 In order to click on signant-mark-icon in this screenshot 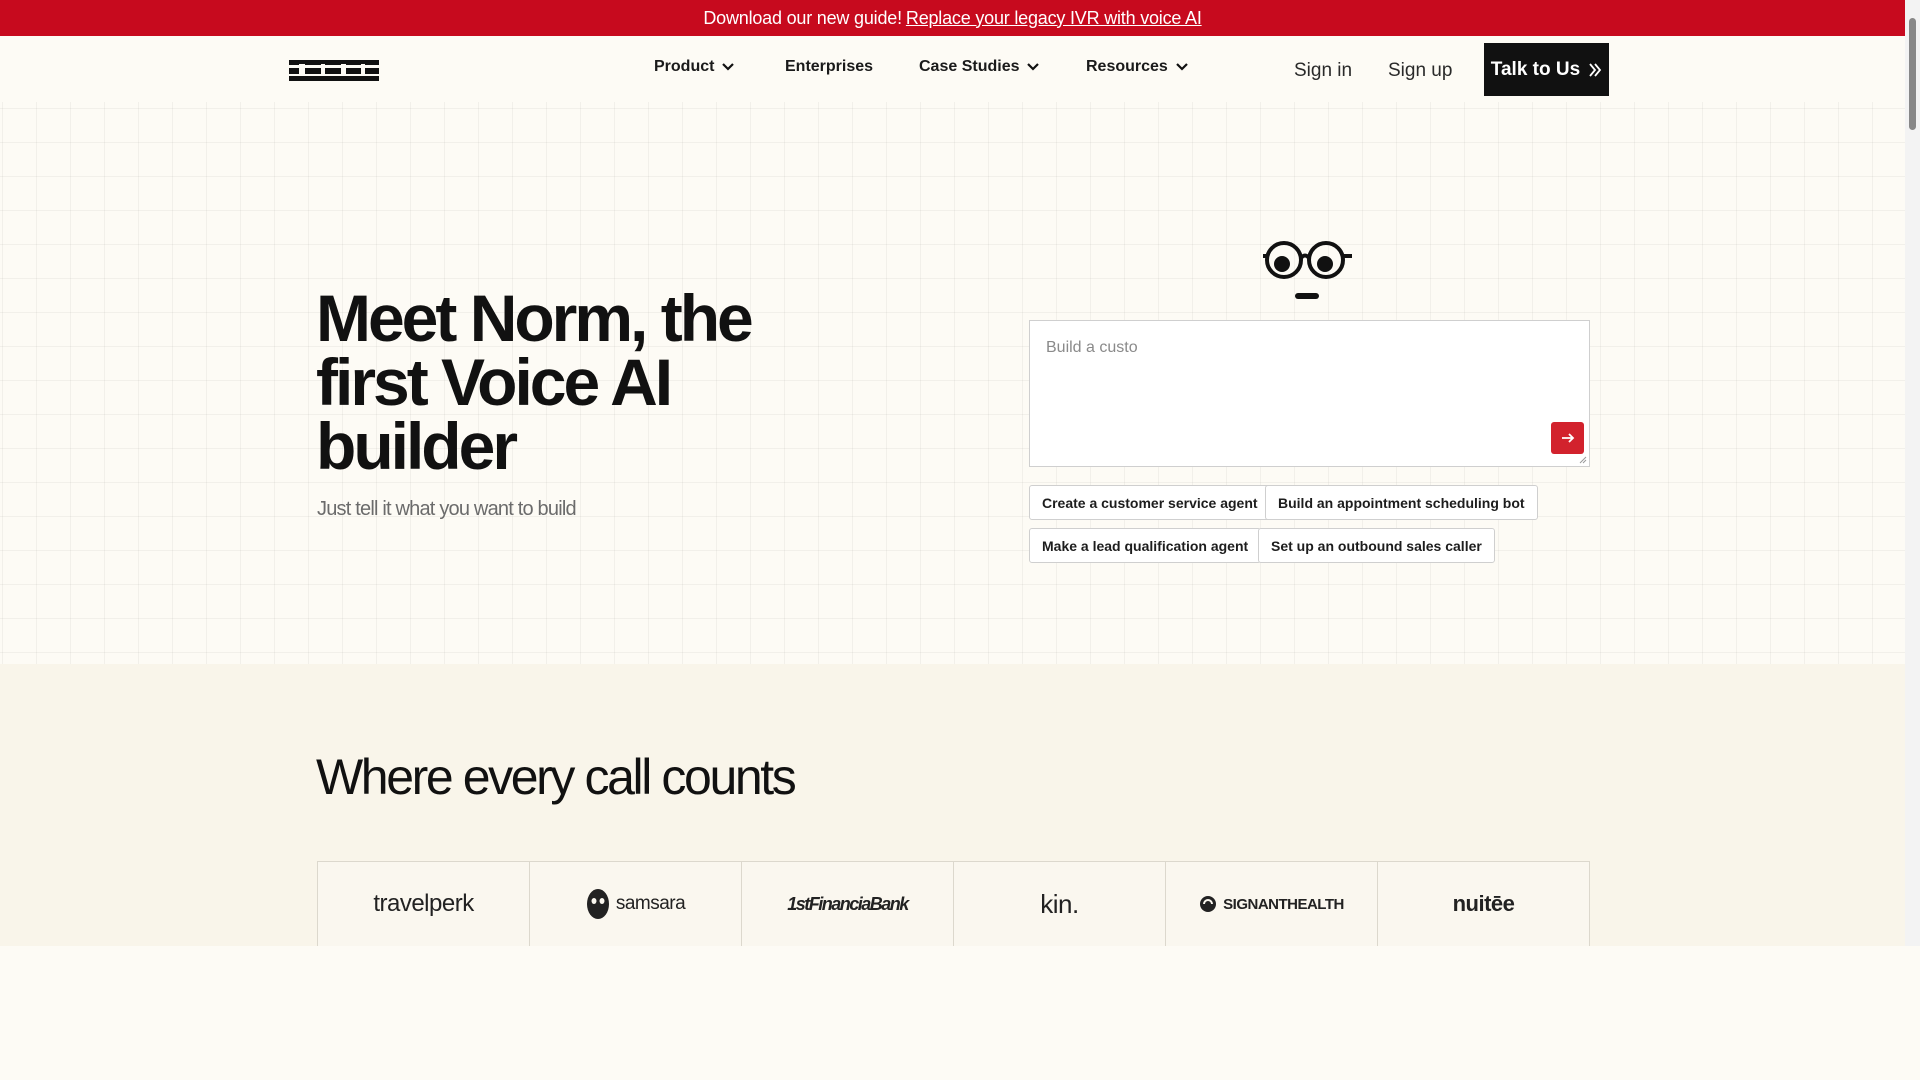, I will do `click(1208, 904)`.